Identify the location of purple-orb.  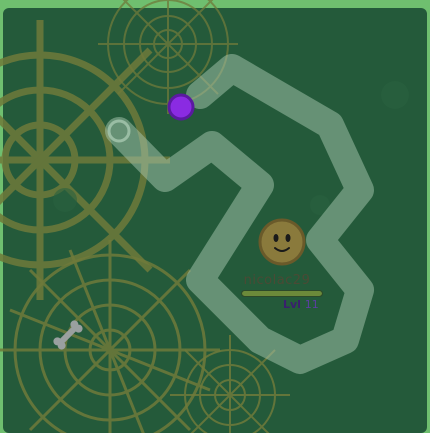
(181, 107).